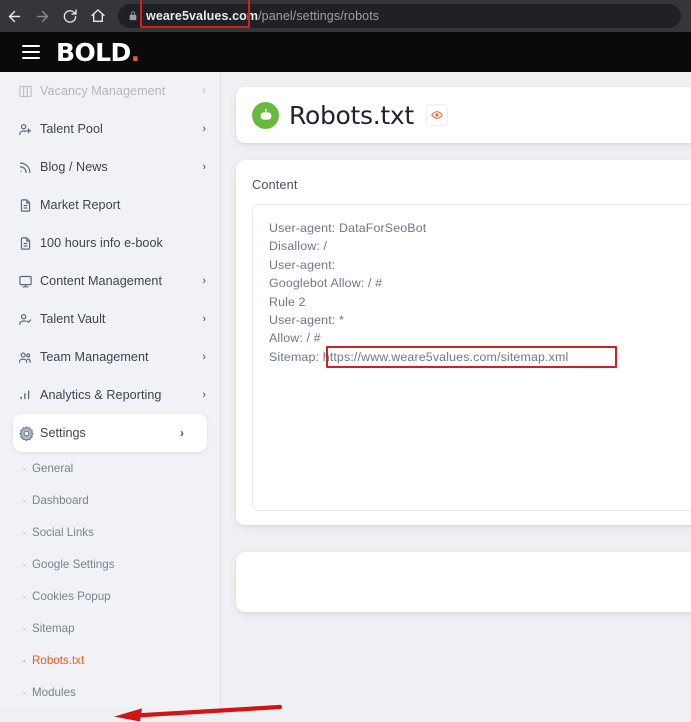  Describe the element at coordinates (345, 52) in the screenshot. I see `app-header: BOLD.` at that location.